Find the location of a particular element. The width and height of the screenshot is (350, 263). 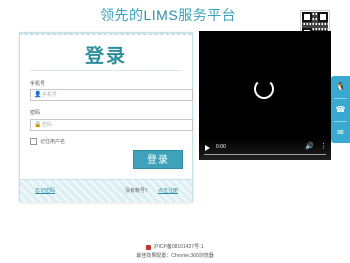

password-input is located at coordinates (112, 125).